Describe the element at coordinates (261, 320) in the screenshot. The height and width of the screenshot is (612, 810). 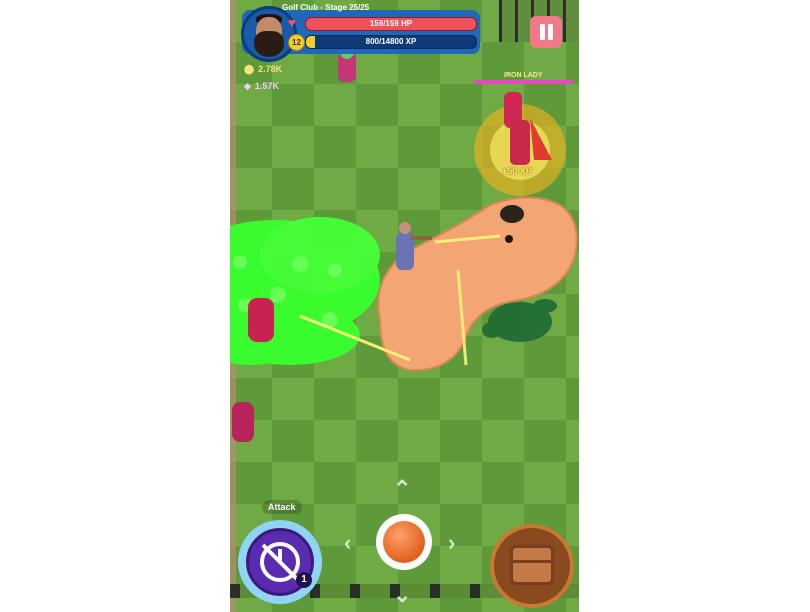
I see `enemy-left` at that location.